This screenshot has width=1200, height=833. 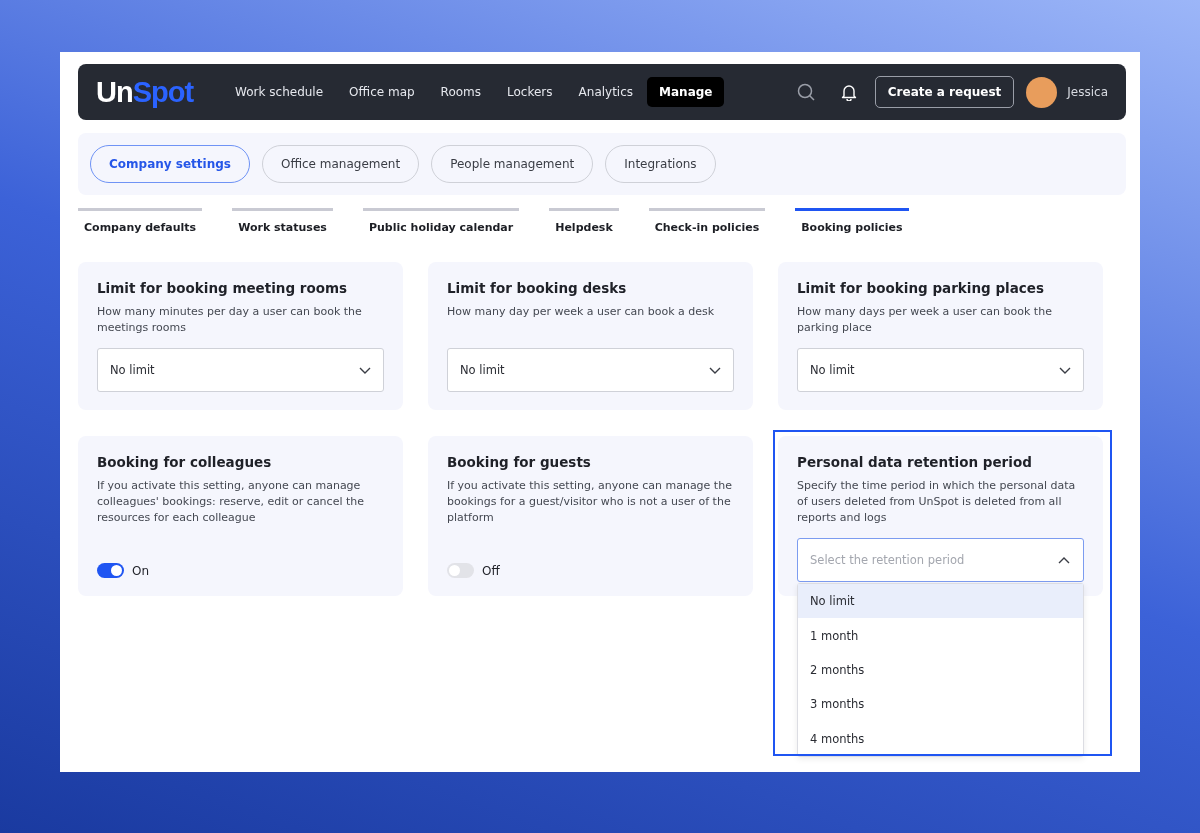 What do you see at coordinates (1042, 92) in the screenshot?
I see `avatar` at bounding box center [1042, 92].